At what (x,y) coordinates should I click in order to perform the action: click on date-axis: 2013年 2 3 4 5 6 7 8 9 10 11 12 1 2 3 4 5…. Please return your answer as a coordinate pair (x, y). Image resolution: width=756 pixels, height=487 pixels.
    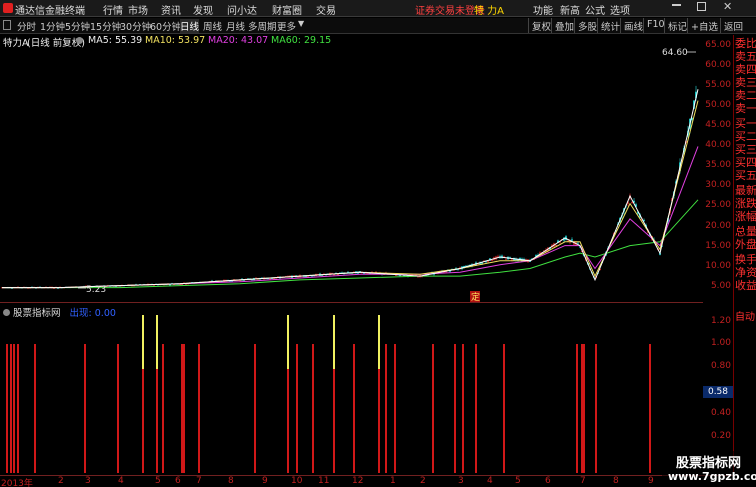
    Looking at the image, I should click on (366, 481).